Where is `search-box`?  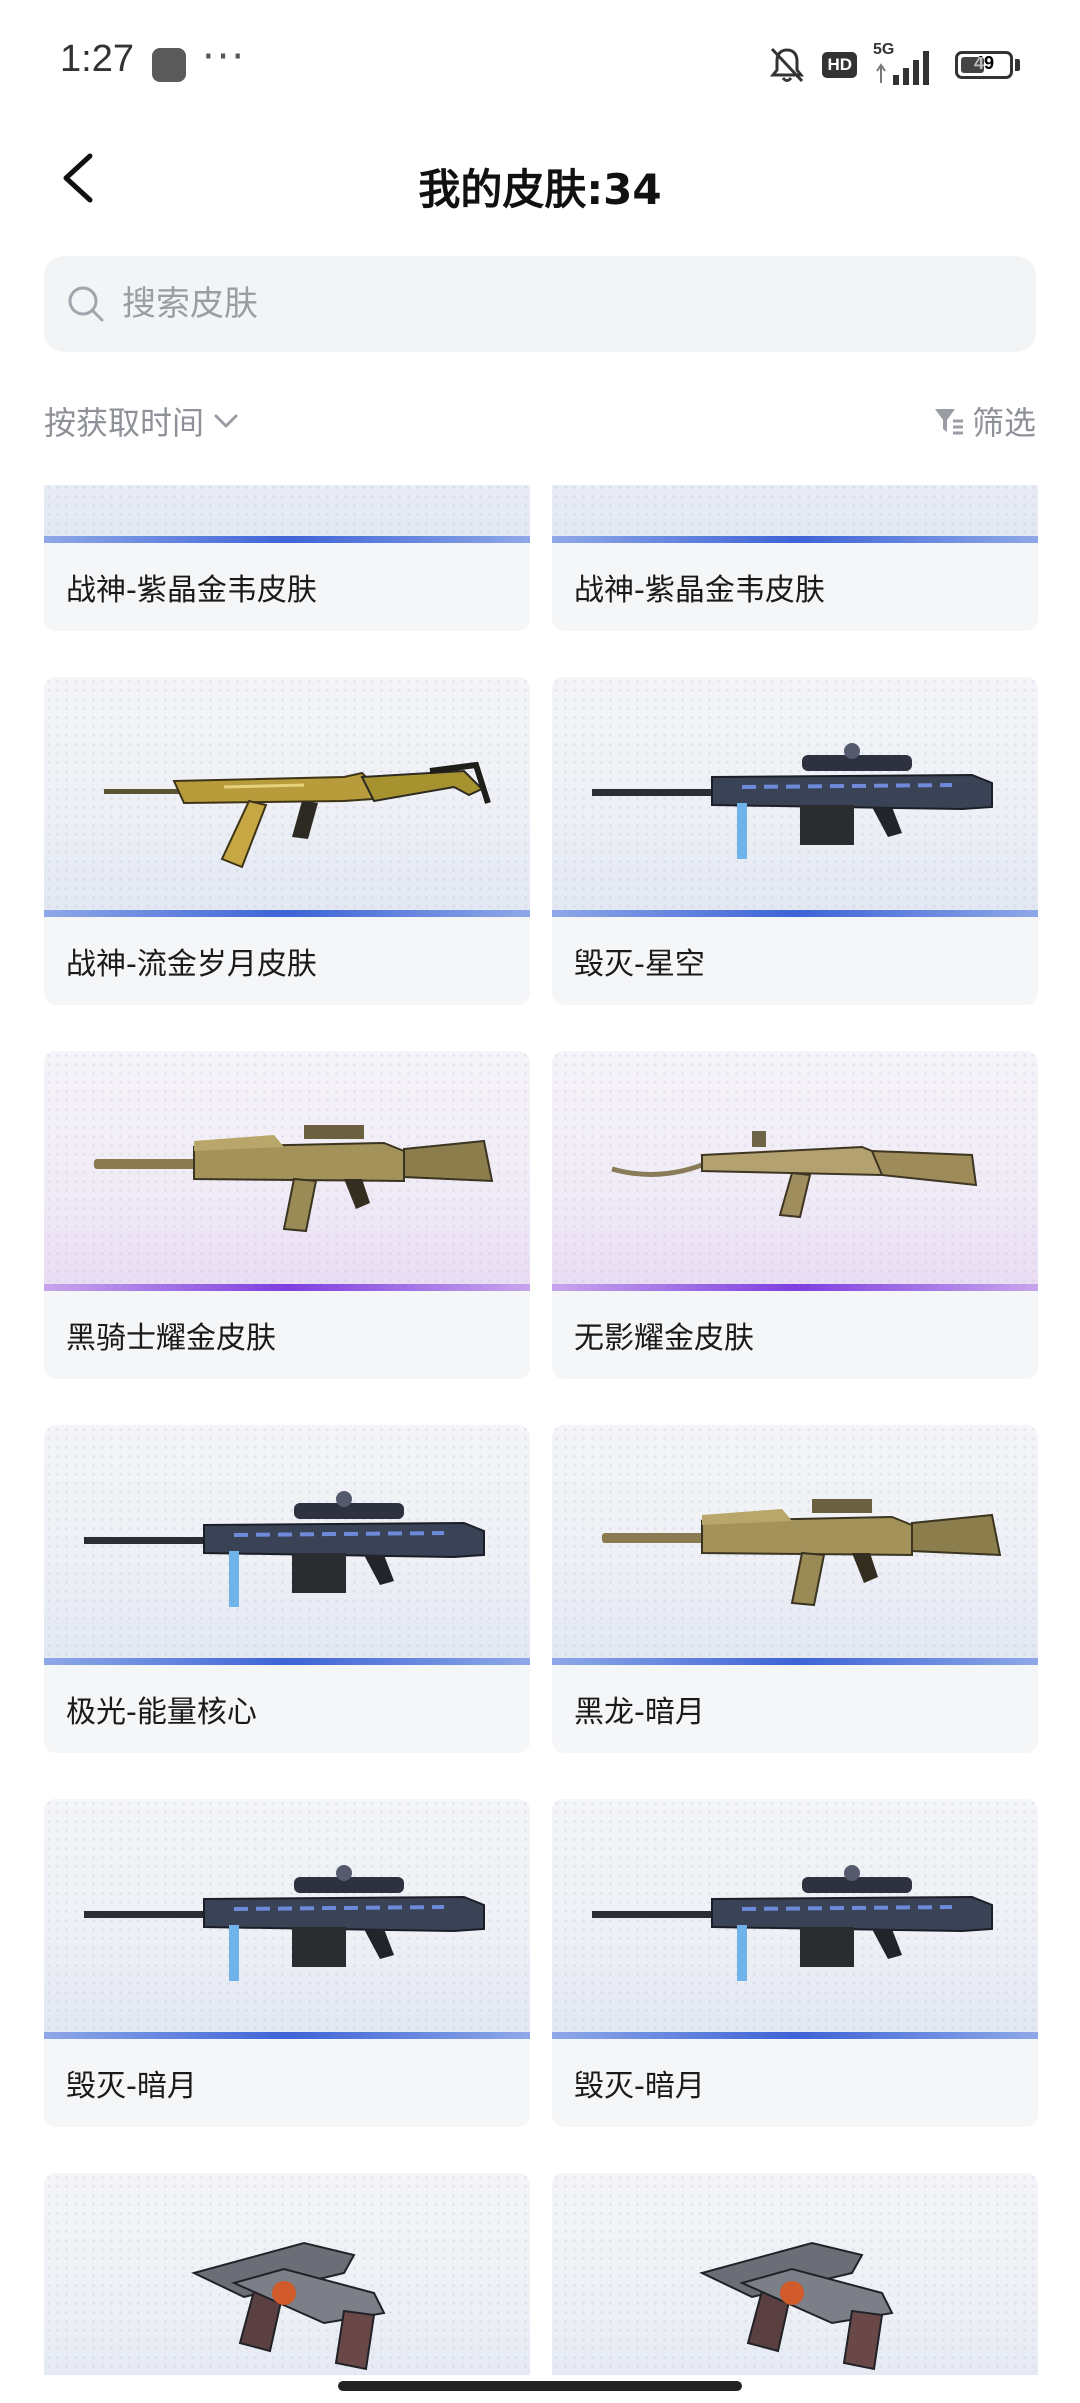 search-box is located at coordinates (540, 304).